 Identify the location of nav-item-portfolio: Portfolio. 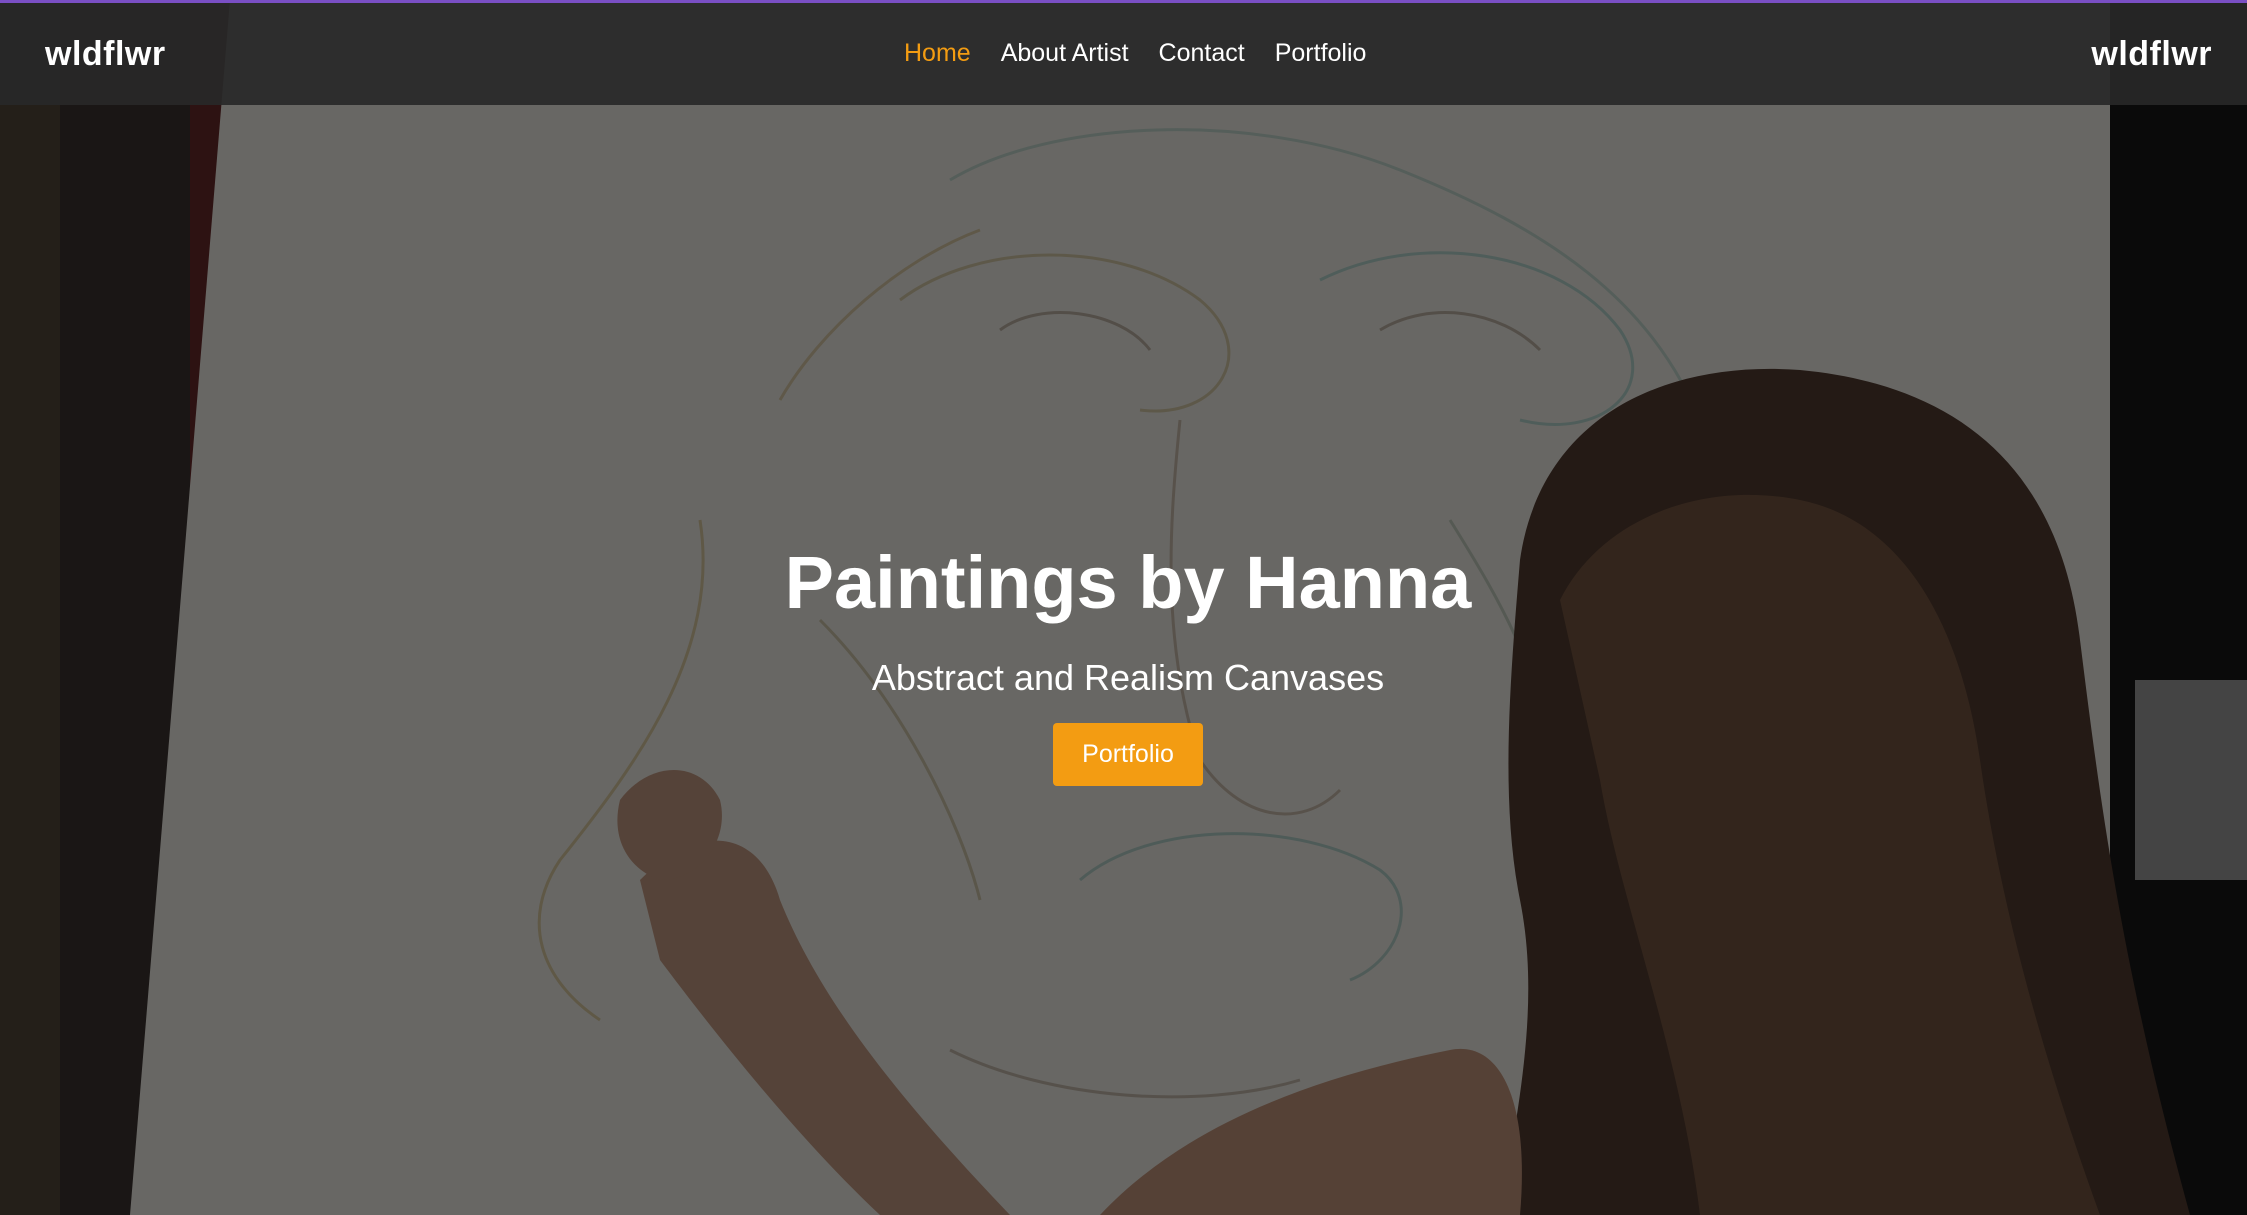
(1321, 53).